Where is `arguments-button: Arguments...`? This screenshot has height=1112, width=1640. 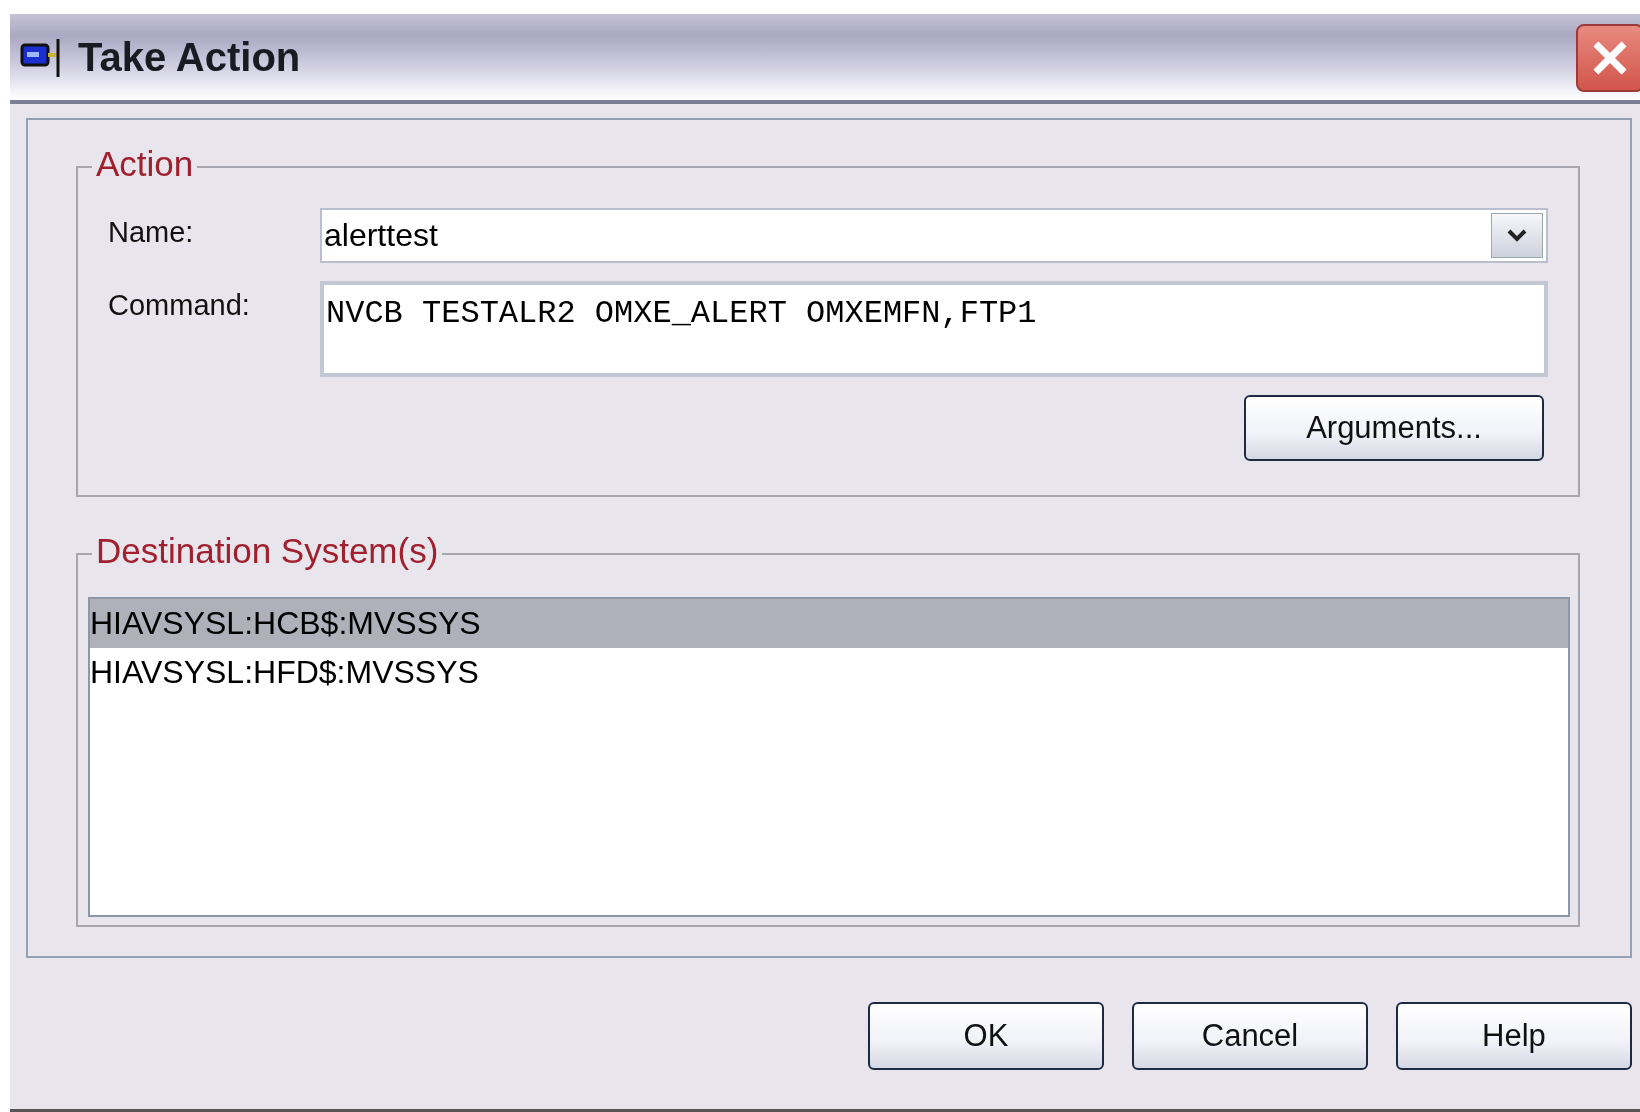
arguments-button: Arguments... is located at coordinates (1394, 428).